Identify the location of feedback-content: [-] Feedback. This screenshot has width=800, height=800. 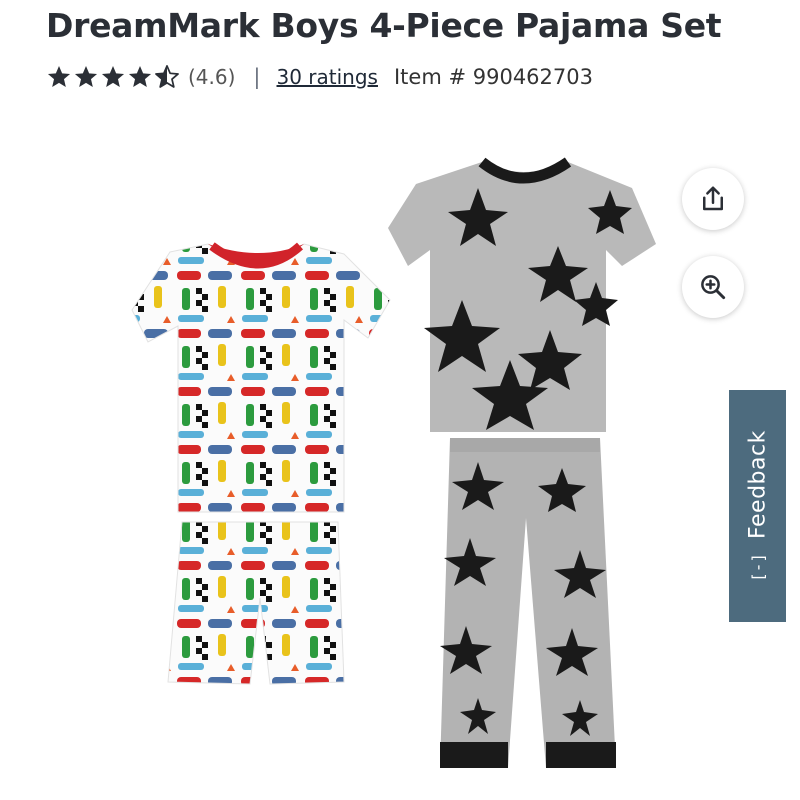
(757, 506).